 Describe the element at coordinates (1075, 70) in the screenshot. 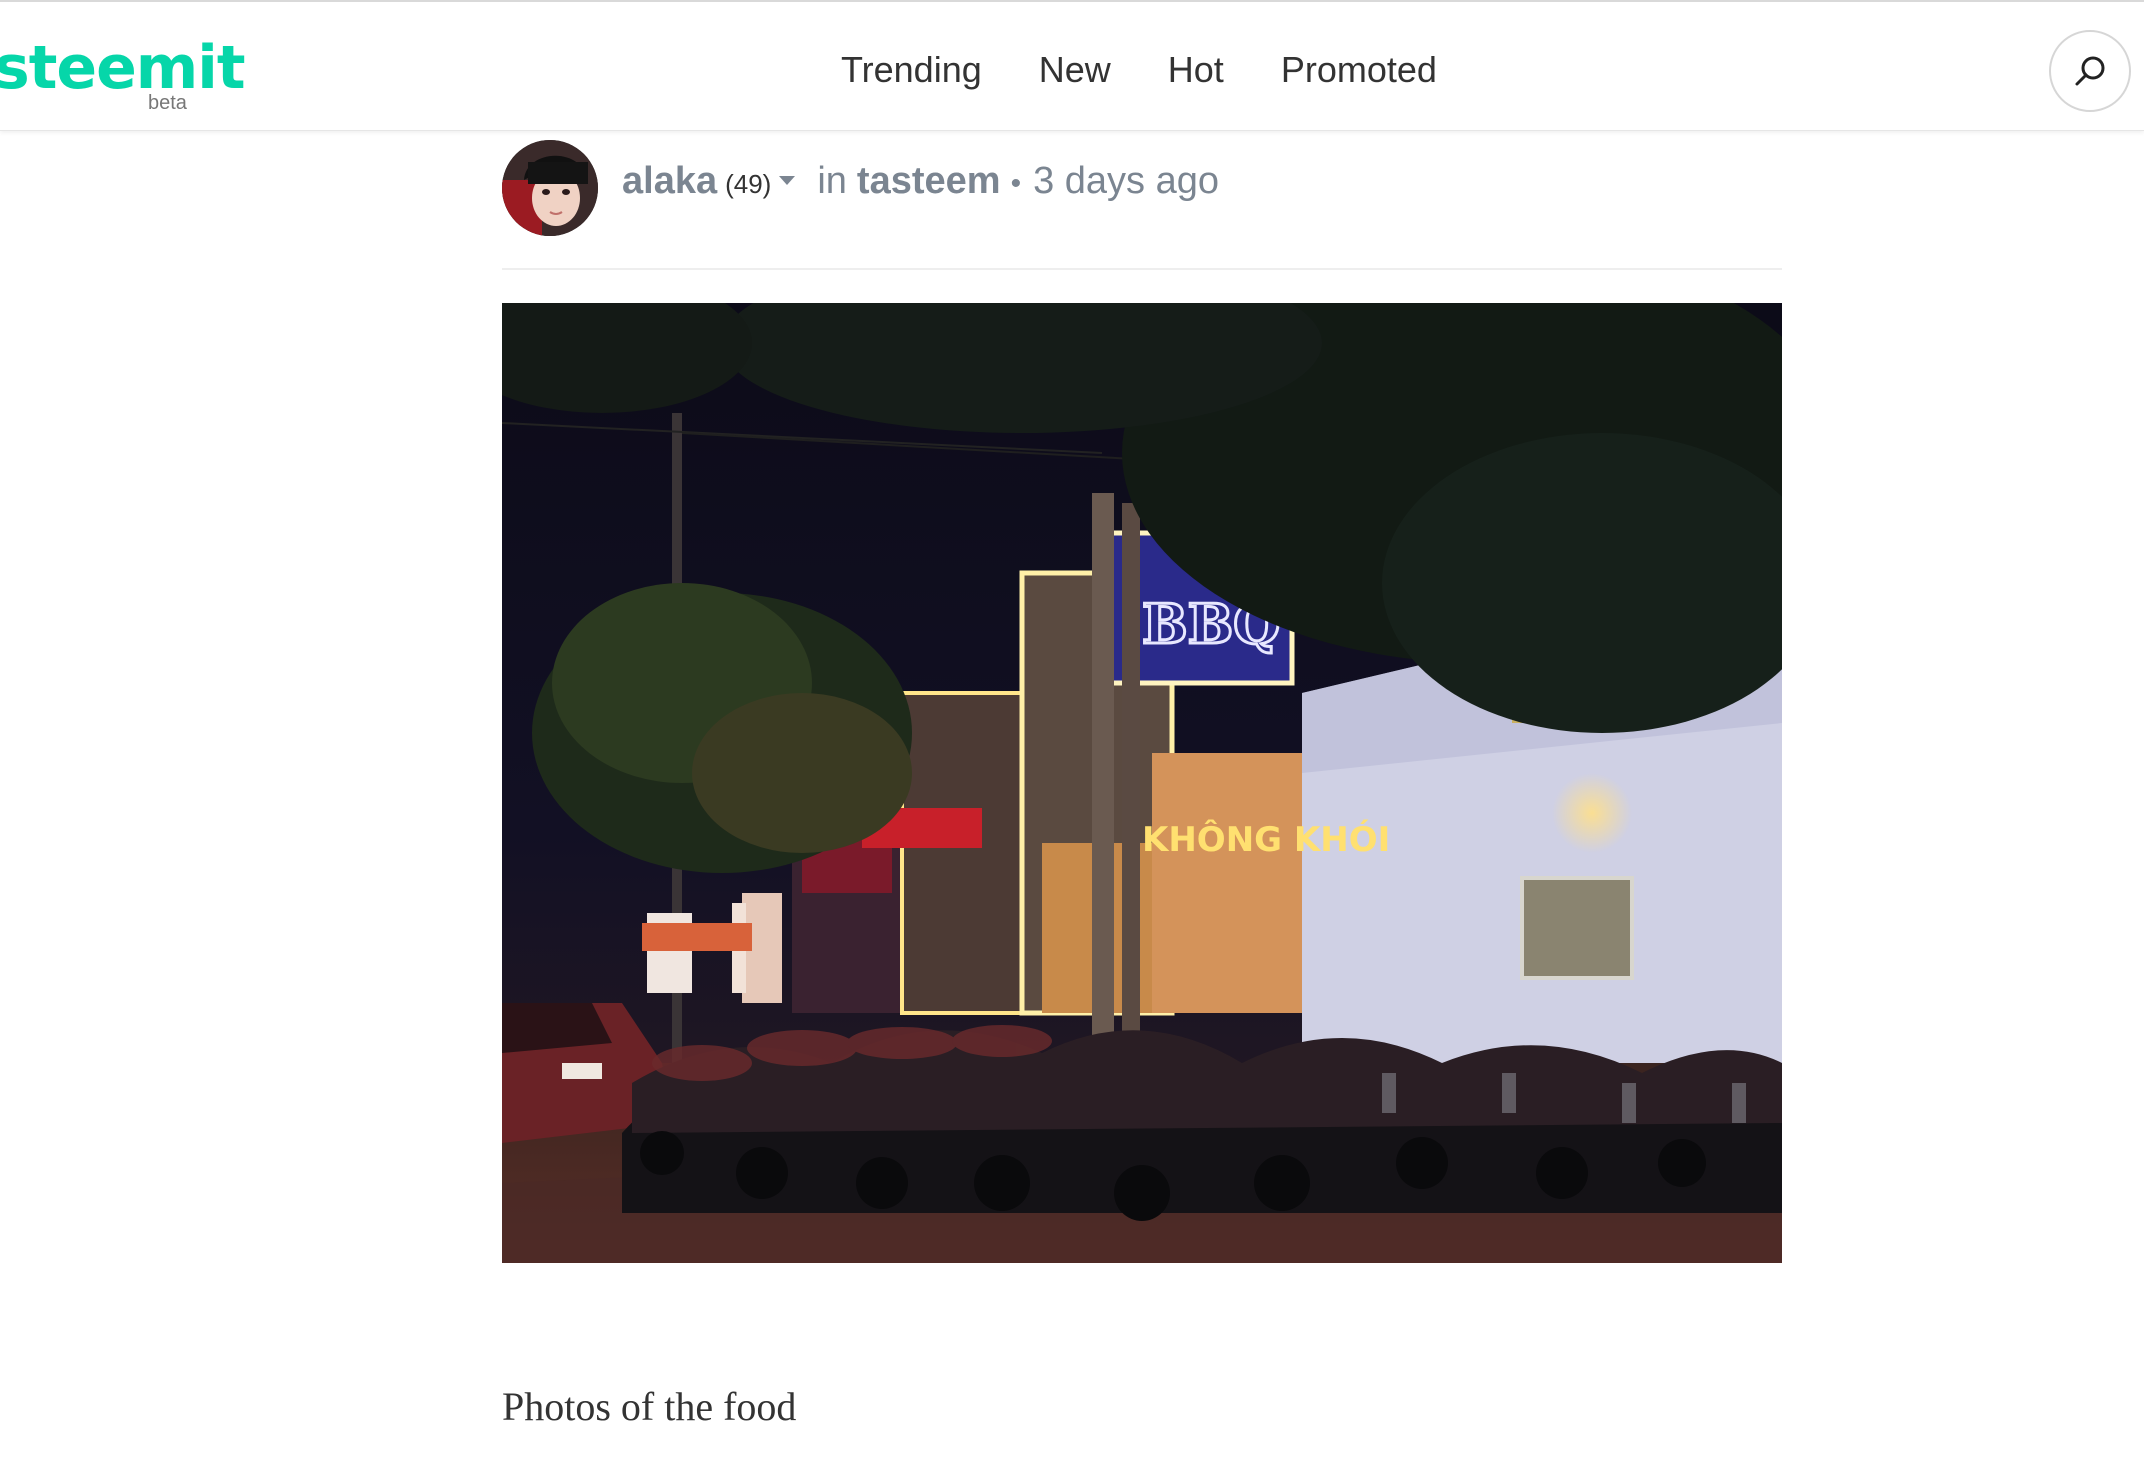

I see `nav-new: New` at that location.